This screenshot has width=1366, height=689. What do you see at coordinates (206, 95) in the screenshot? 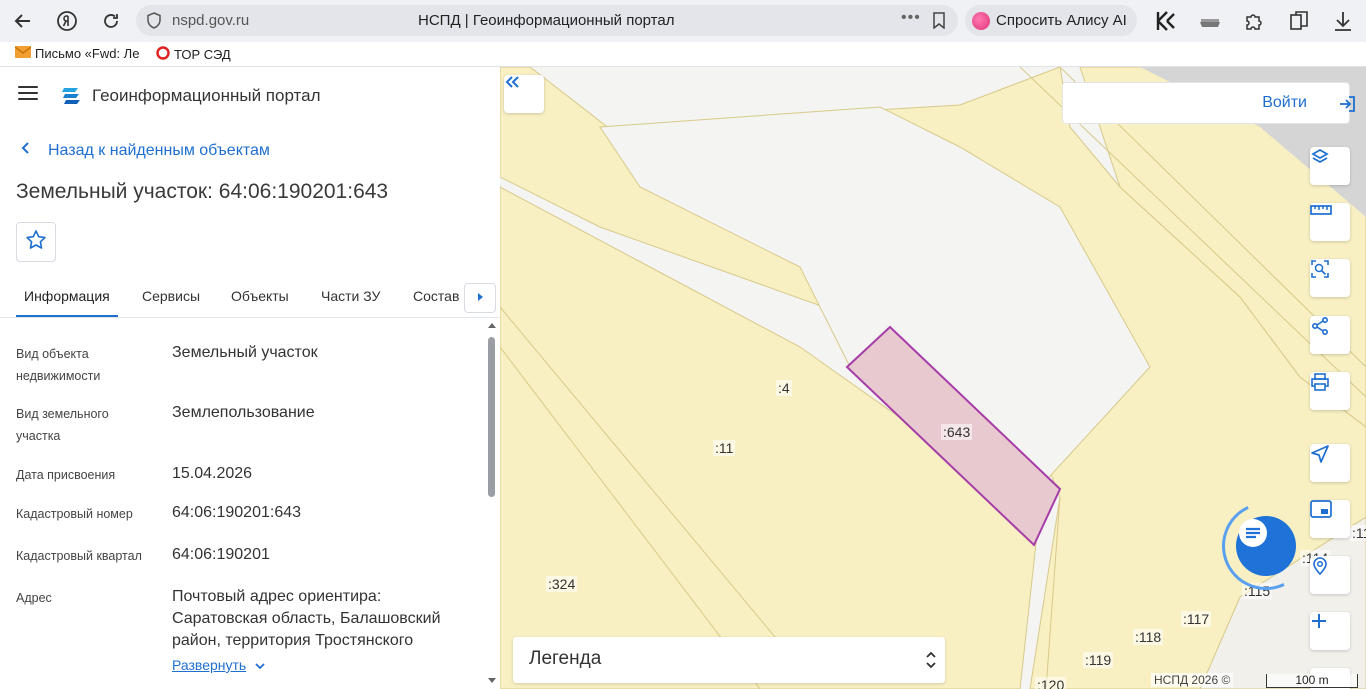
I see `portal-name: Геоинформационный портал` at bounding box center [206, 95].